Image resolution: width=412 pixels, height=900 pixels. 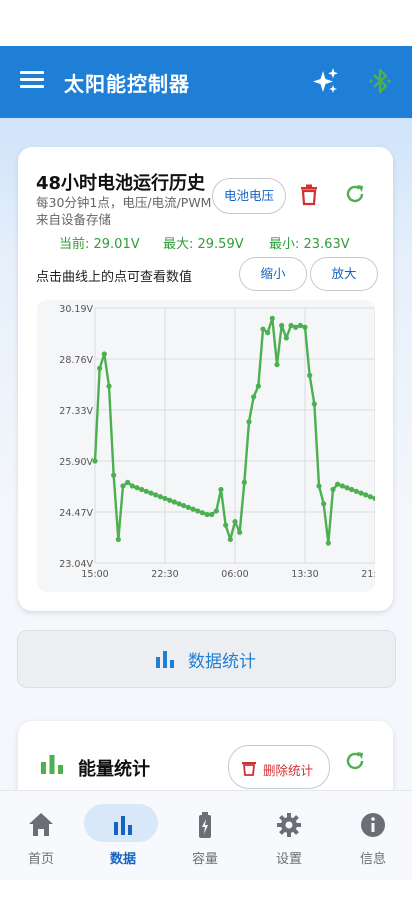 What do you see at coordinates (32, 82) in the screenshot?
I see `menu-icon` at bounding box center [32, 82].